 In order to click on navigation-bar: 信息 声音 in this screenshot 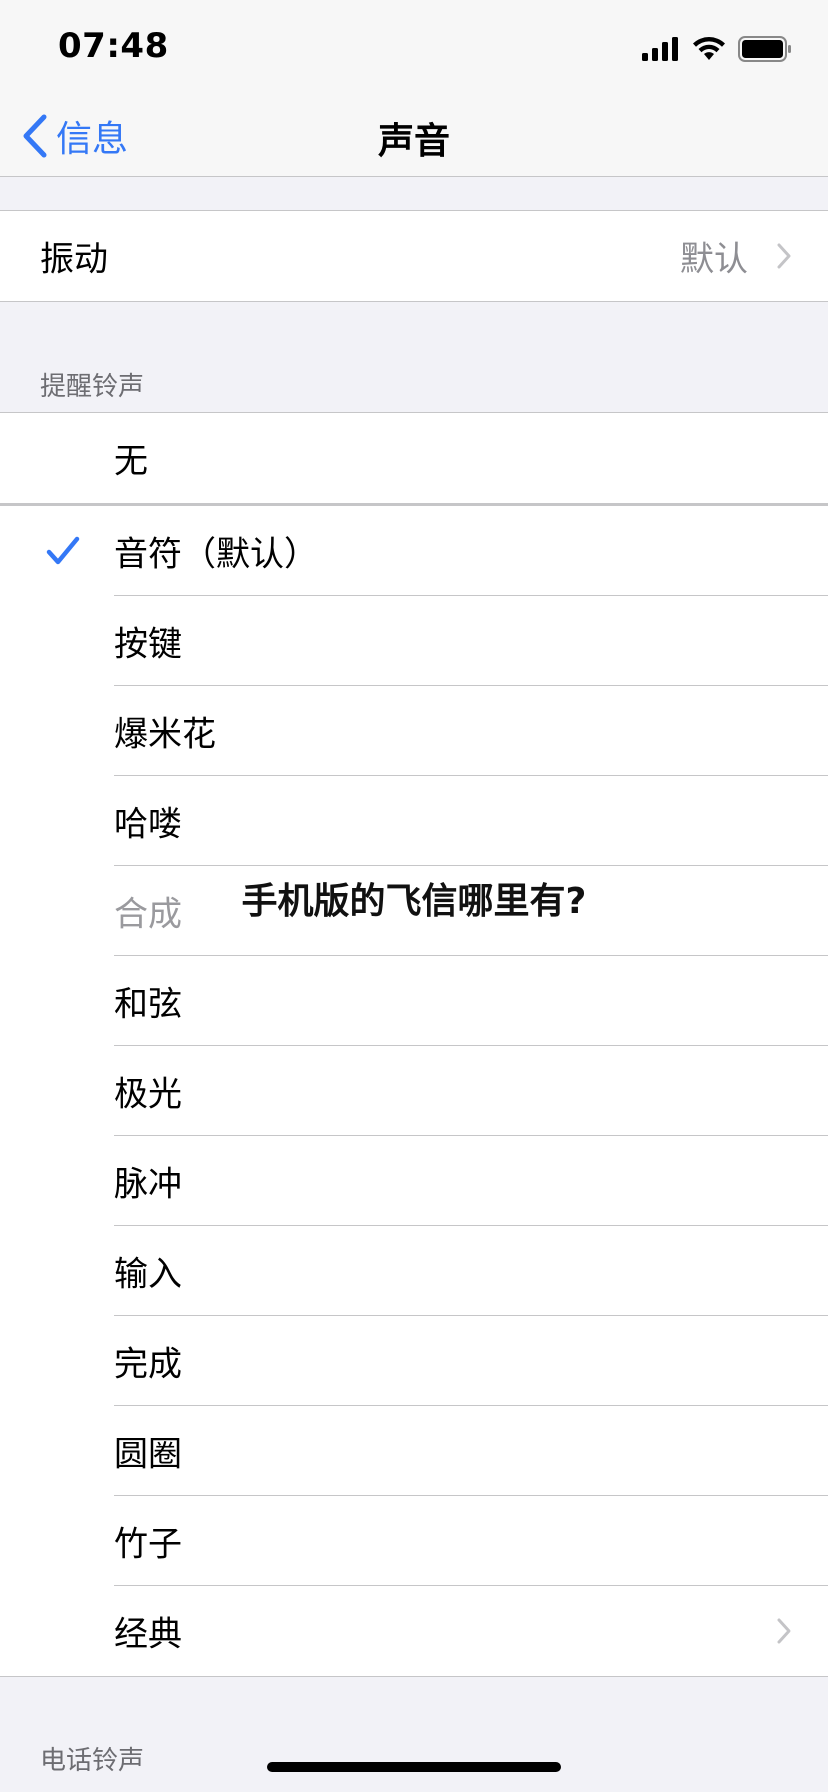, I will do `click(414, 136)`.